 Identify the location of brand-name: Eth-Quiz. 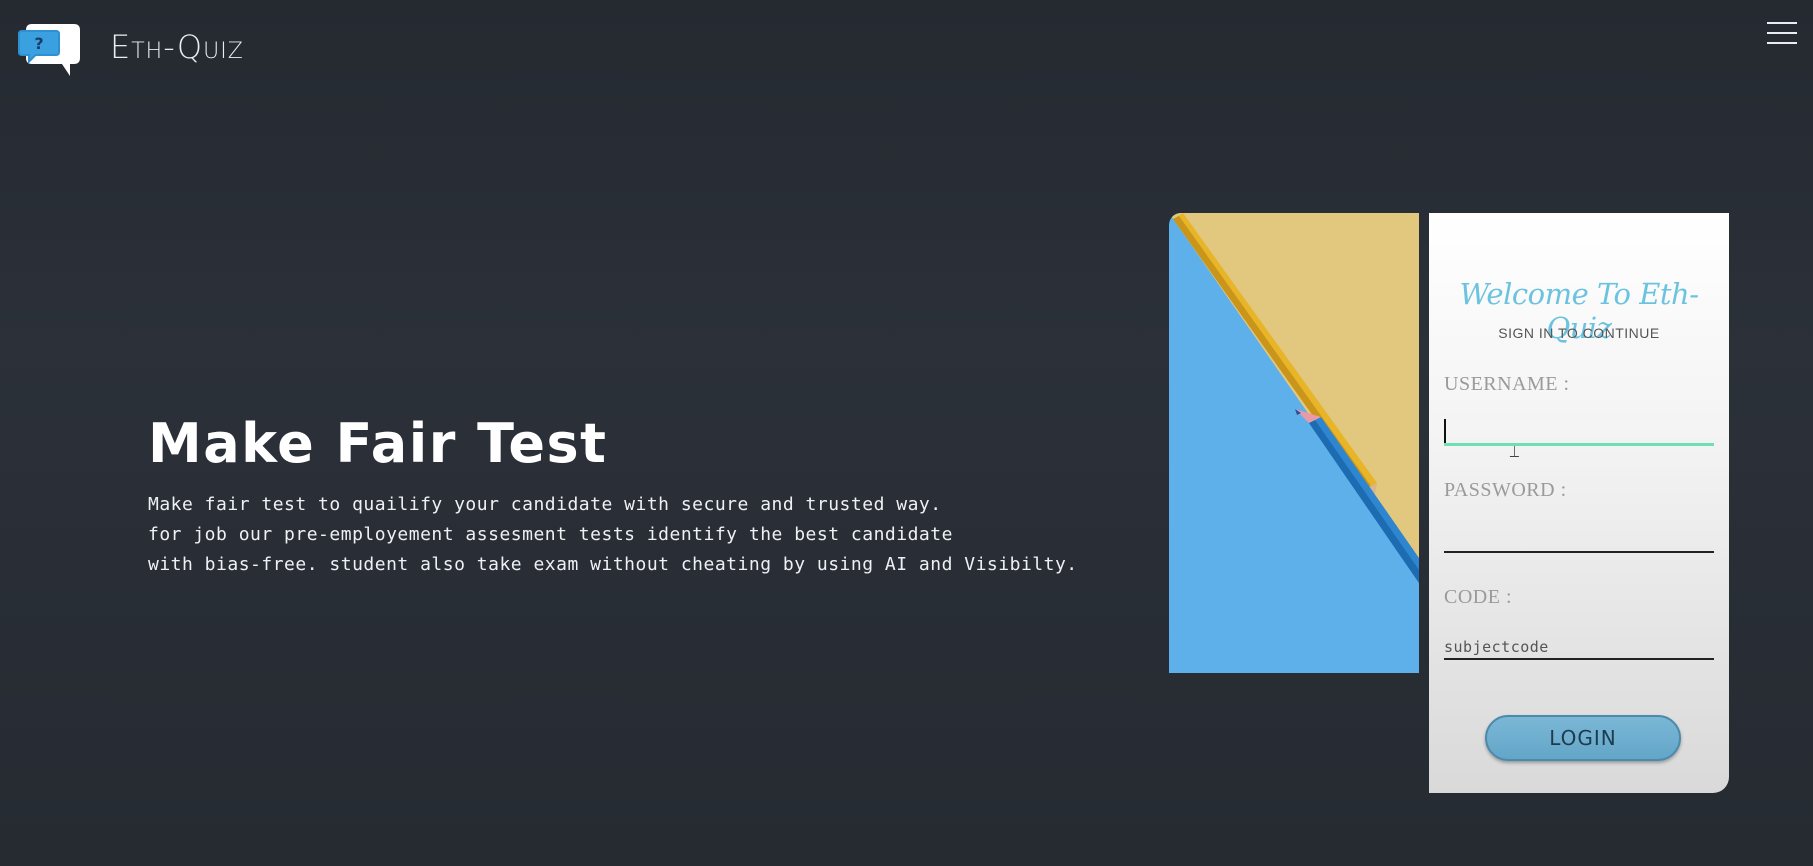
(177, 47).